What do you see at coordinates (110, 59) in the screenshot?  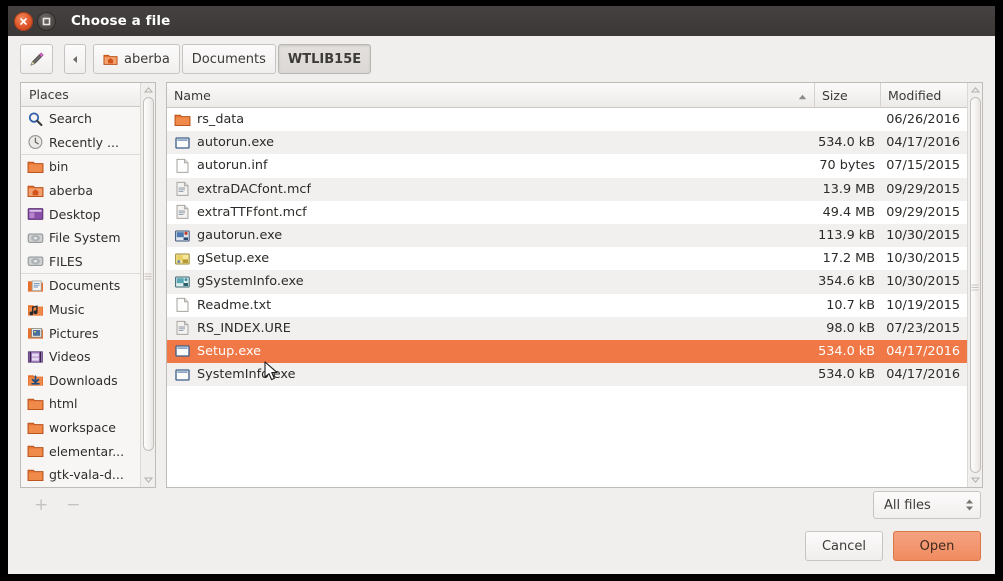 I see `home-folder-icon` at bounding box center [110, 59].